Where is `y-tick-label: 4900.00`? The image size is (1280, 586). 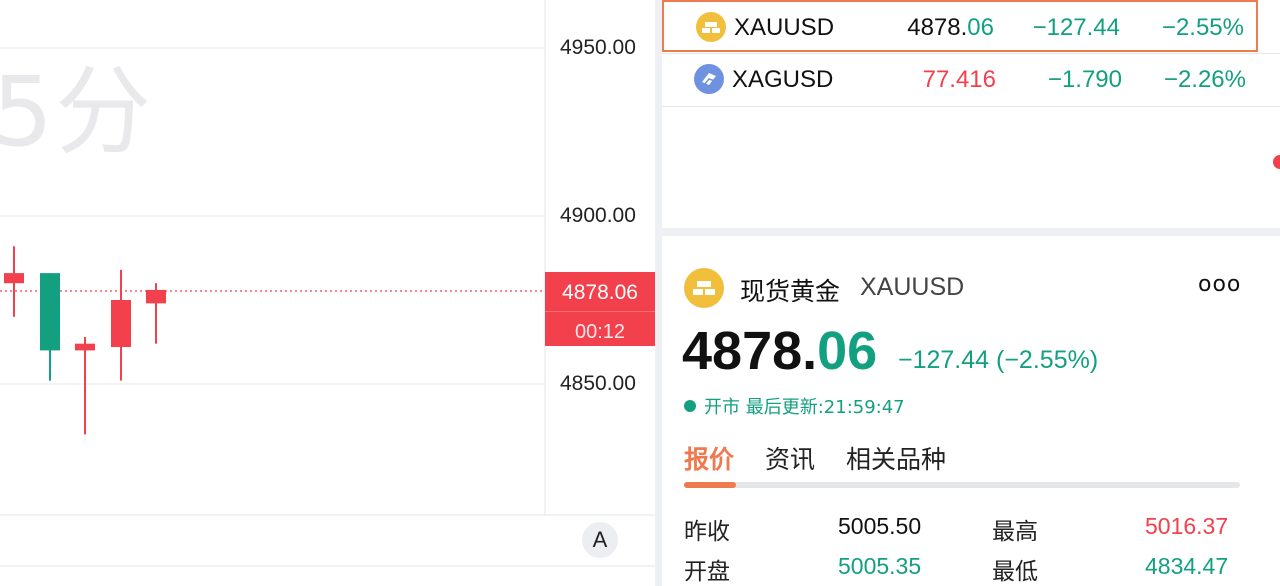 y-tick-label: 4900.00 is located at coordinates (598, 215).